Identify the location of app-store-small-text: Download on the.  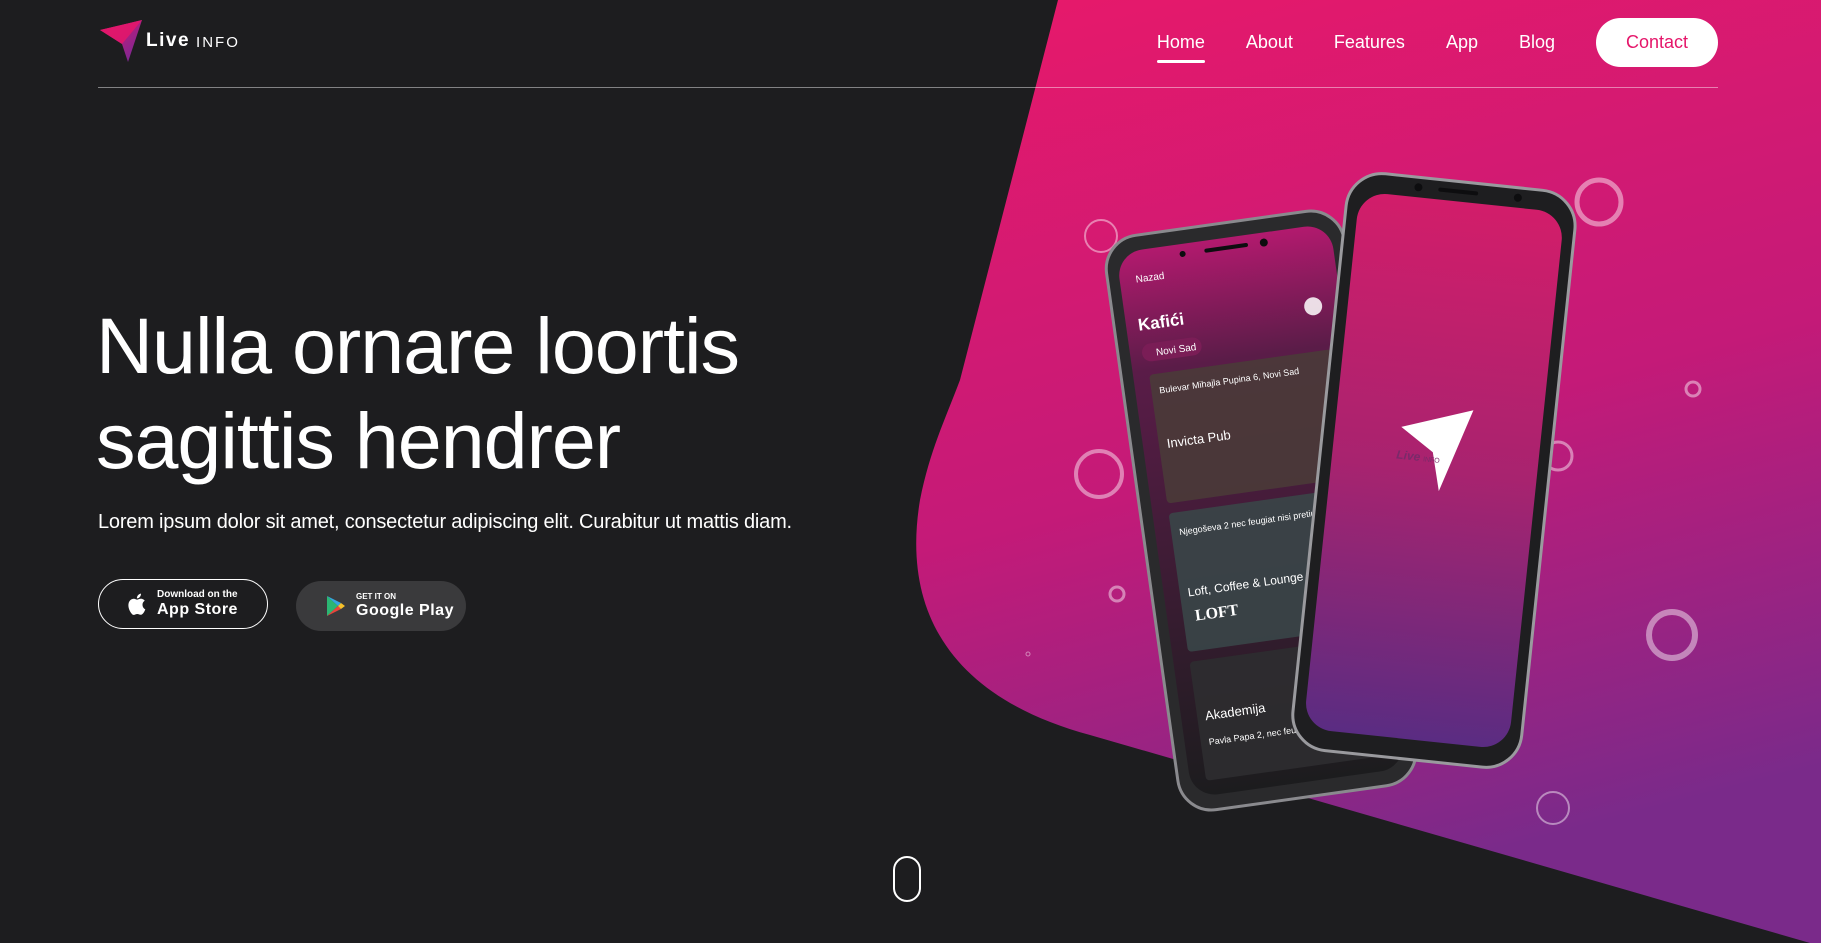
(197, 594).